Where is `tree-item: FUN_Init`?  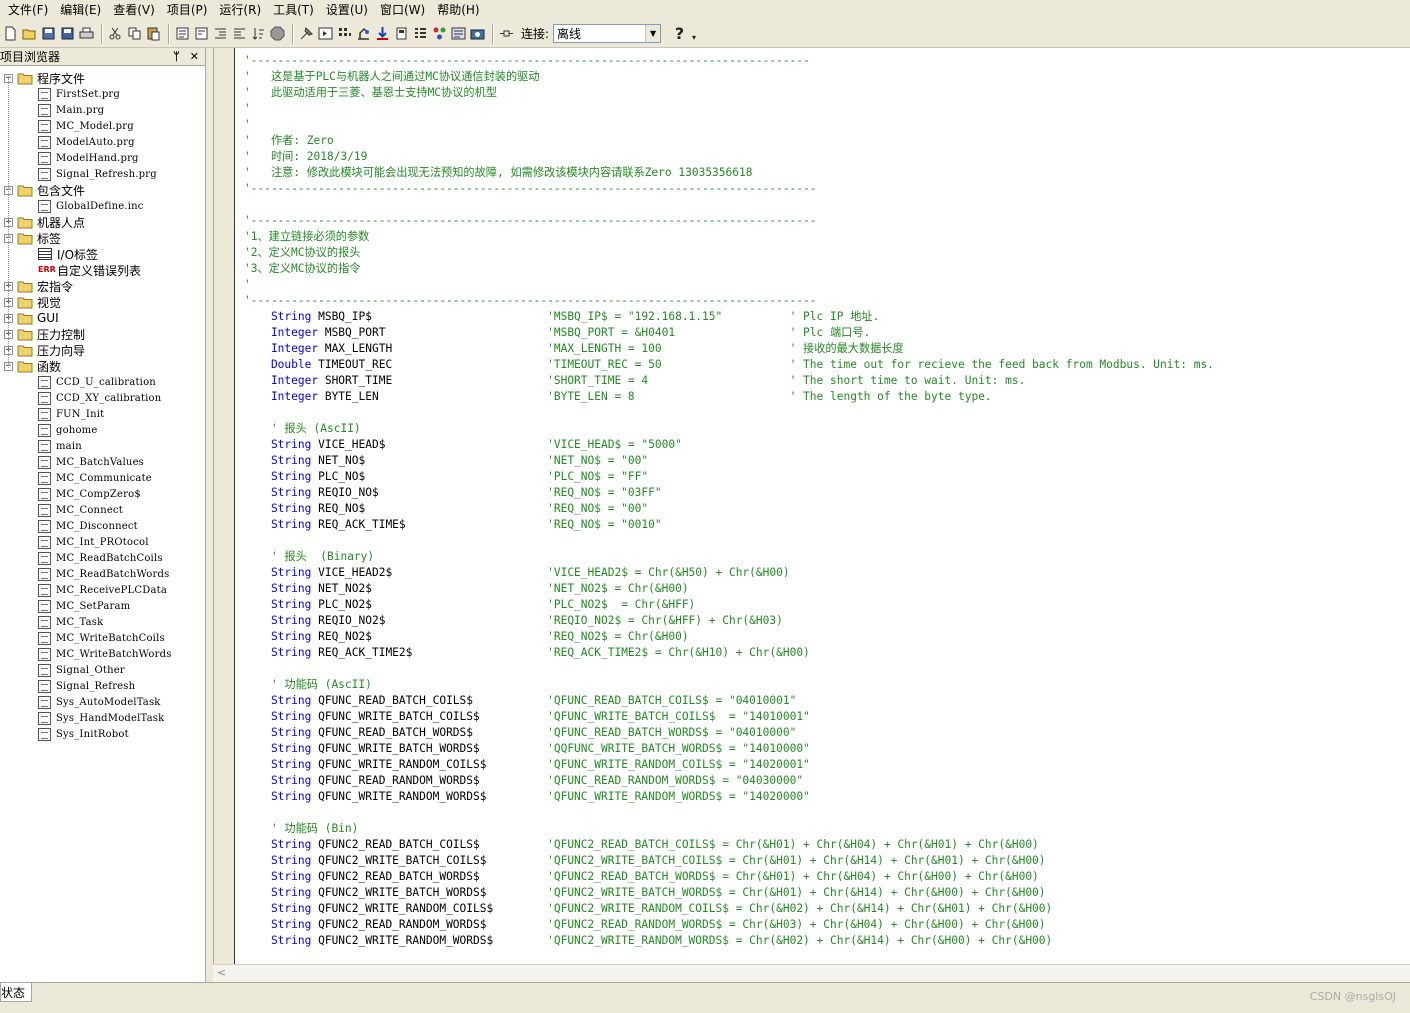 tree-item: FUN_Init is located at coordinates (102, 414).